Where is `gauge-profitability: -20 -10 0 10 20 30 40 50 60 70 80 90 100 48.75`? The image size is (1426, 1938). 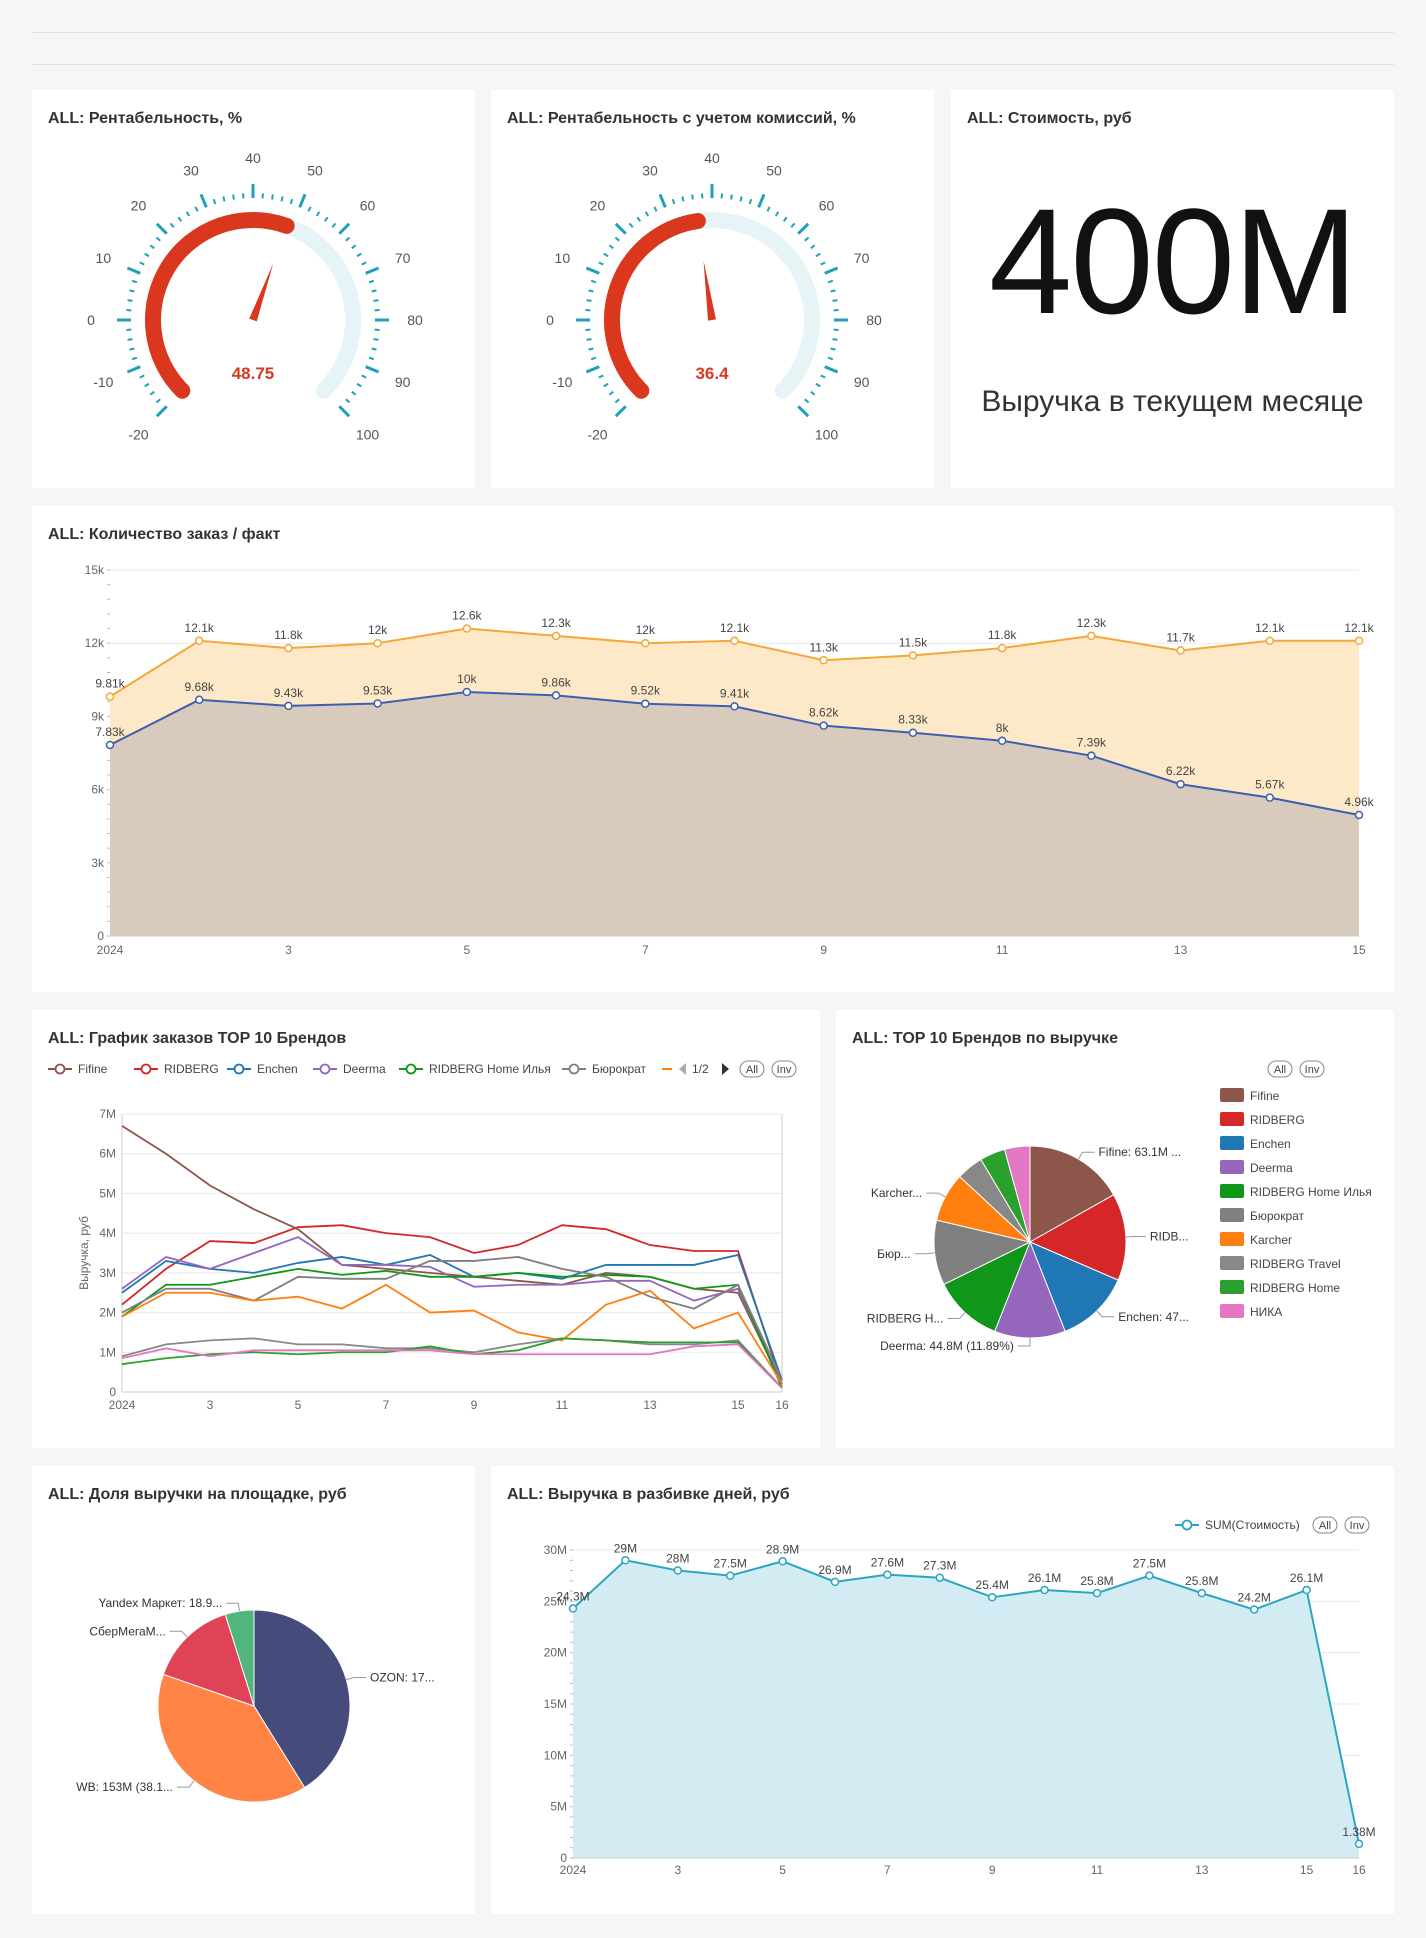 gauge-profitability: -20 -10 0 10 20 30 40 50 60 70 80 90 100 48.75 is located at coordinates (255, 296).